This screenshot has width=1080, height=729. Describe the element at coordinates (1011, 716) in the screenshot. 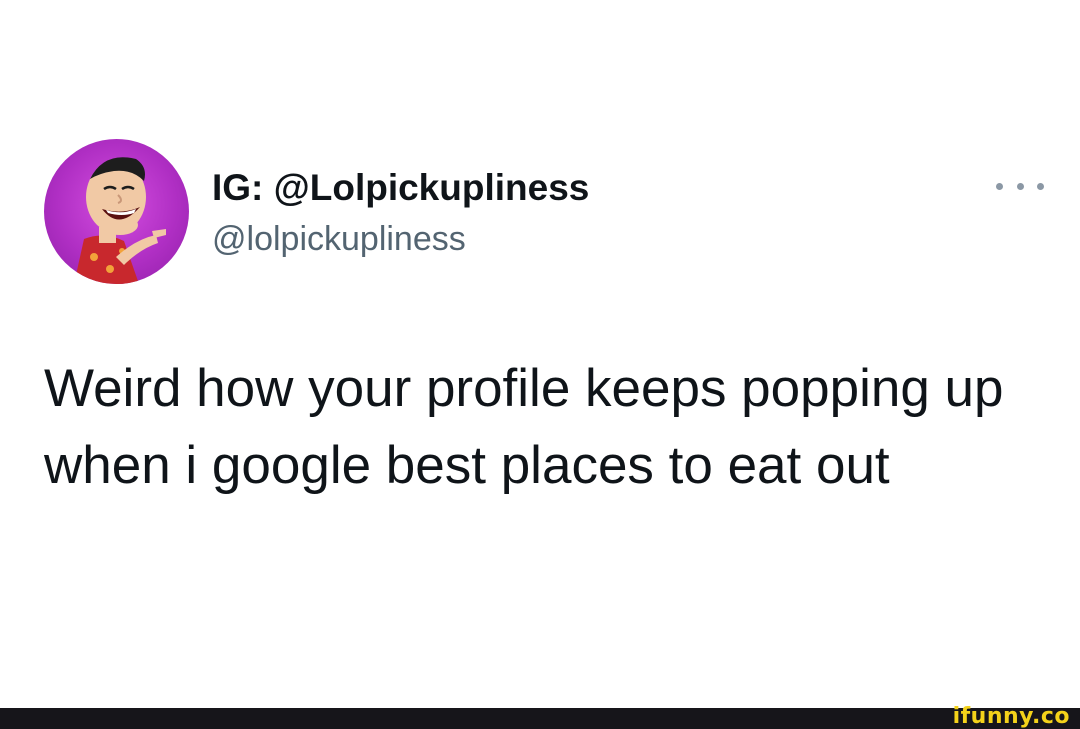

I see `ifunny-watermark: ifunny.co` at that location.